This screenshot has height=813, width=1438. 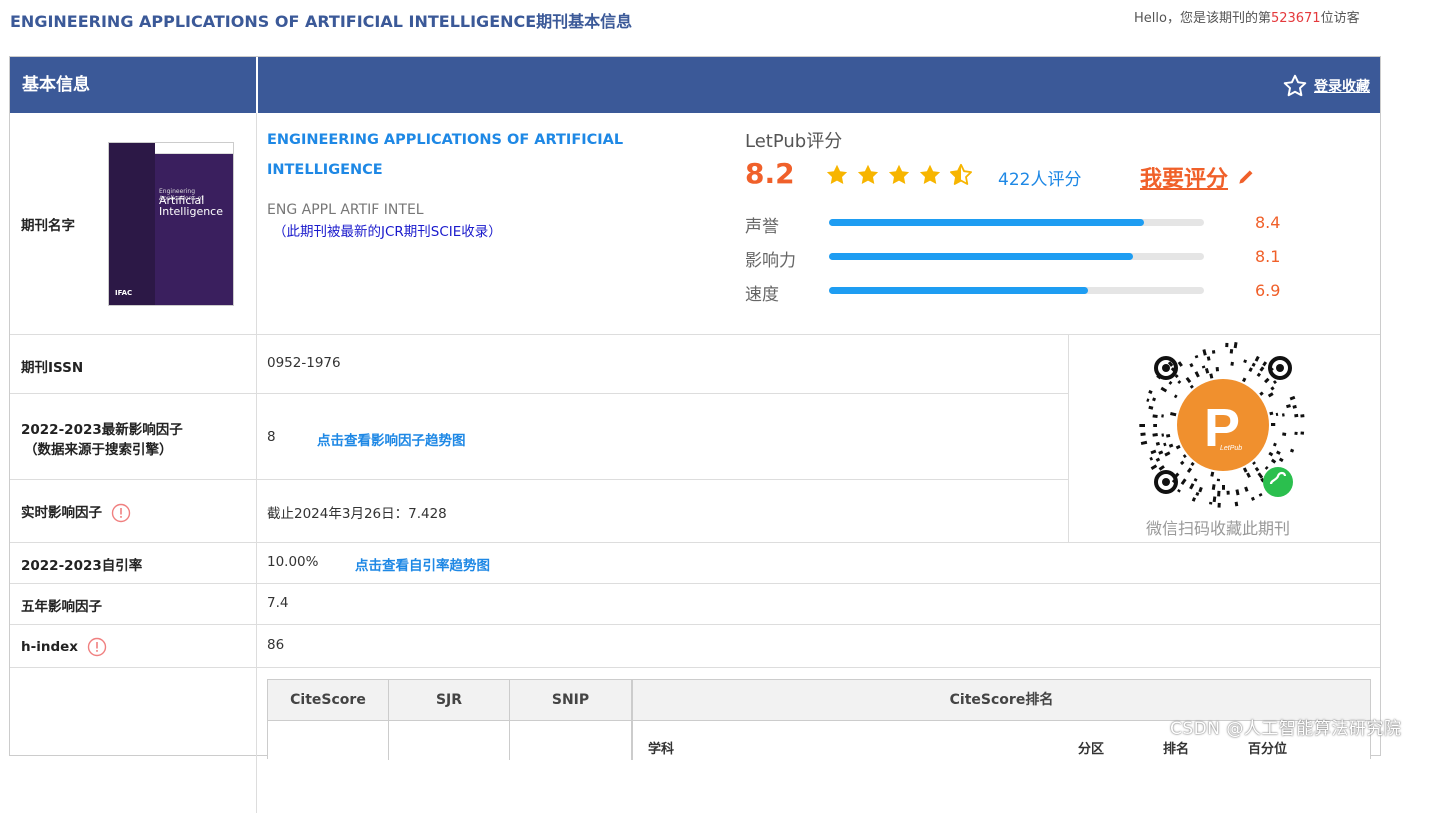 I want to click on snip-cell, so click(x=571, y=740).